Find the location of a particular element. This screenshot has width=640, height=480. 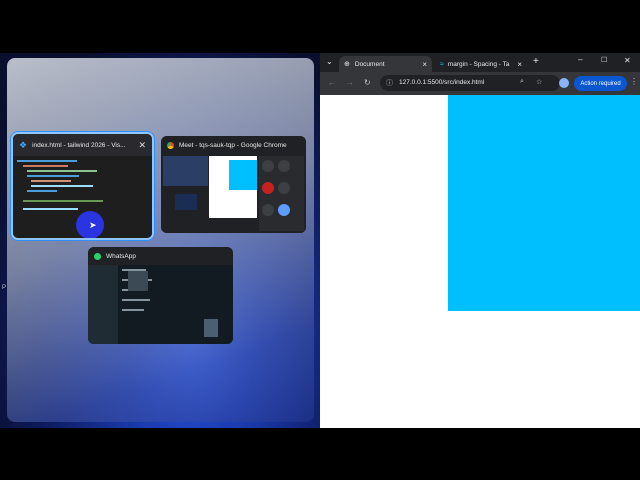

snap-window-title: Meet - tqs-sauk-tqp - Google Chrome is located at coordinates (233, 145).